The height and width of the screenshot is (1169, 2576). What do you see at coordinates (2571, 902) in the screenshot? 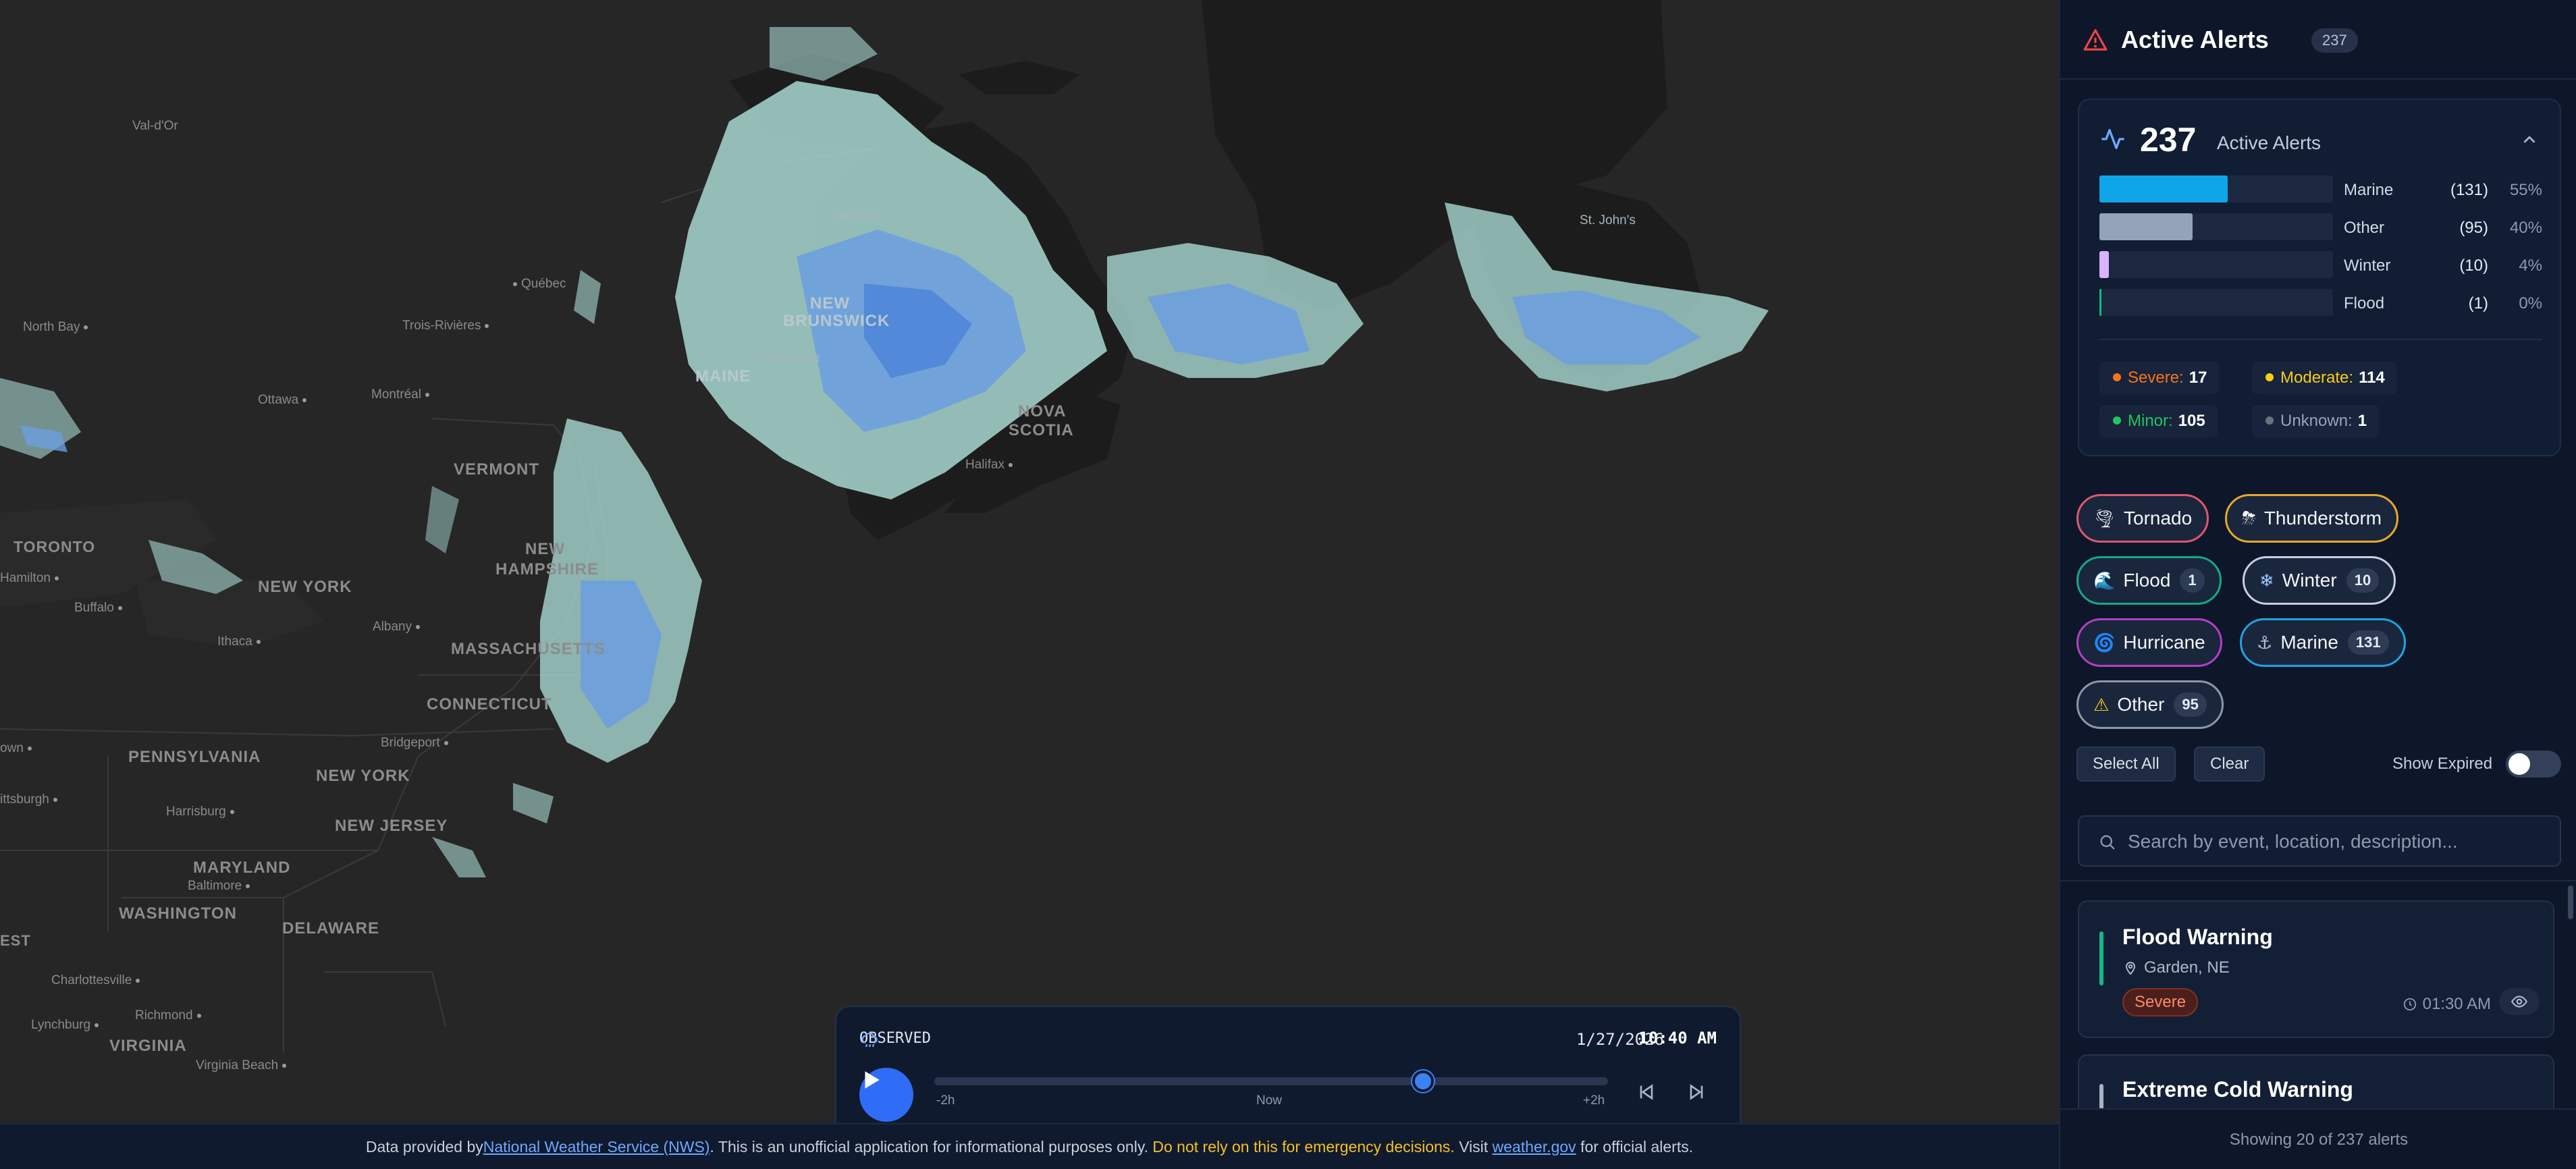
I see `scrollbar-thumb` at bounding box center [2571, 902].